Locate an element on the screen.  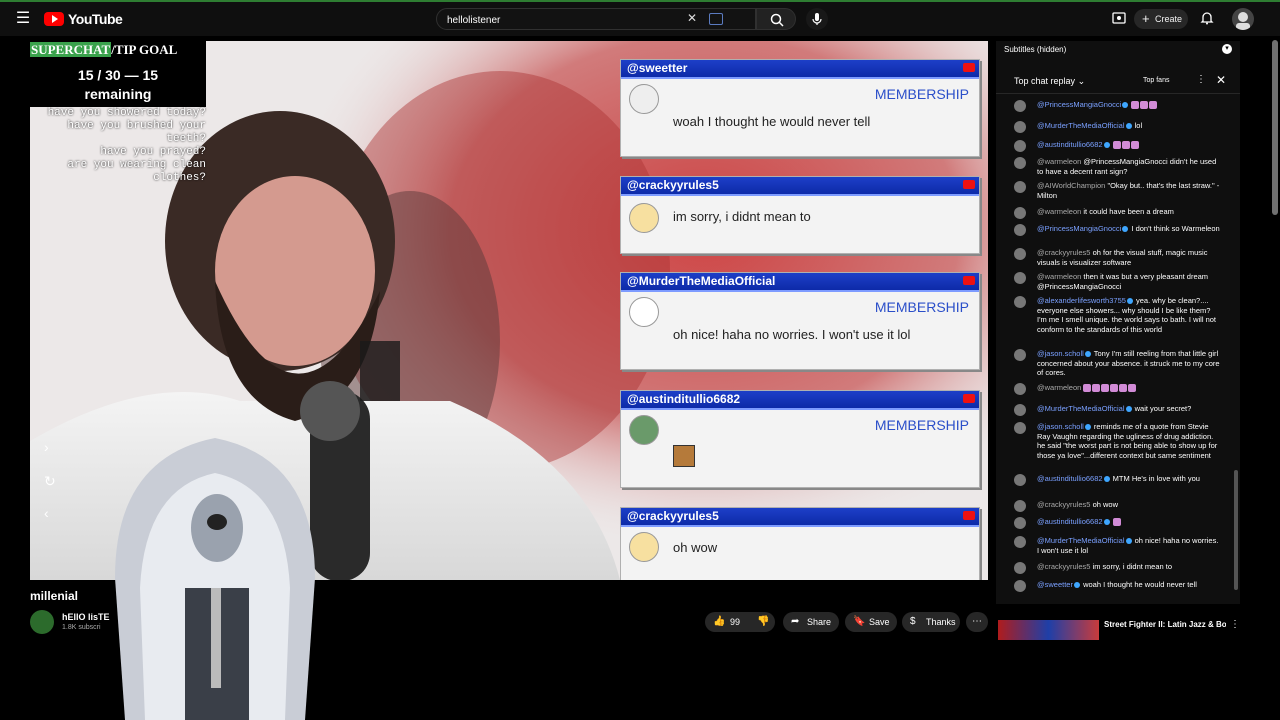
page-scrollbar is located at coordinates (1275, 127).